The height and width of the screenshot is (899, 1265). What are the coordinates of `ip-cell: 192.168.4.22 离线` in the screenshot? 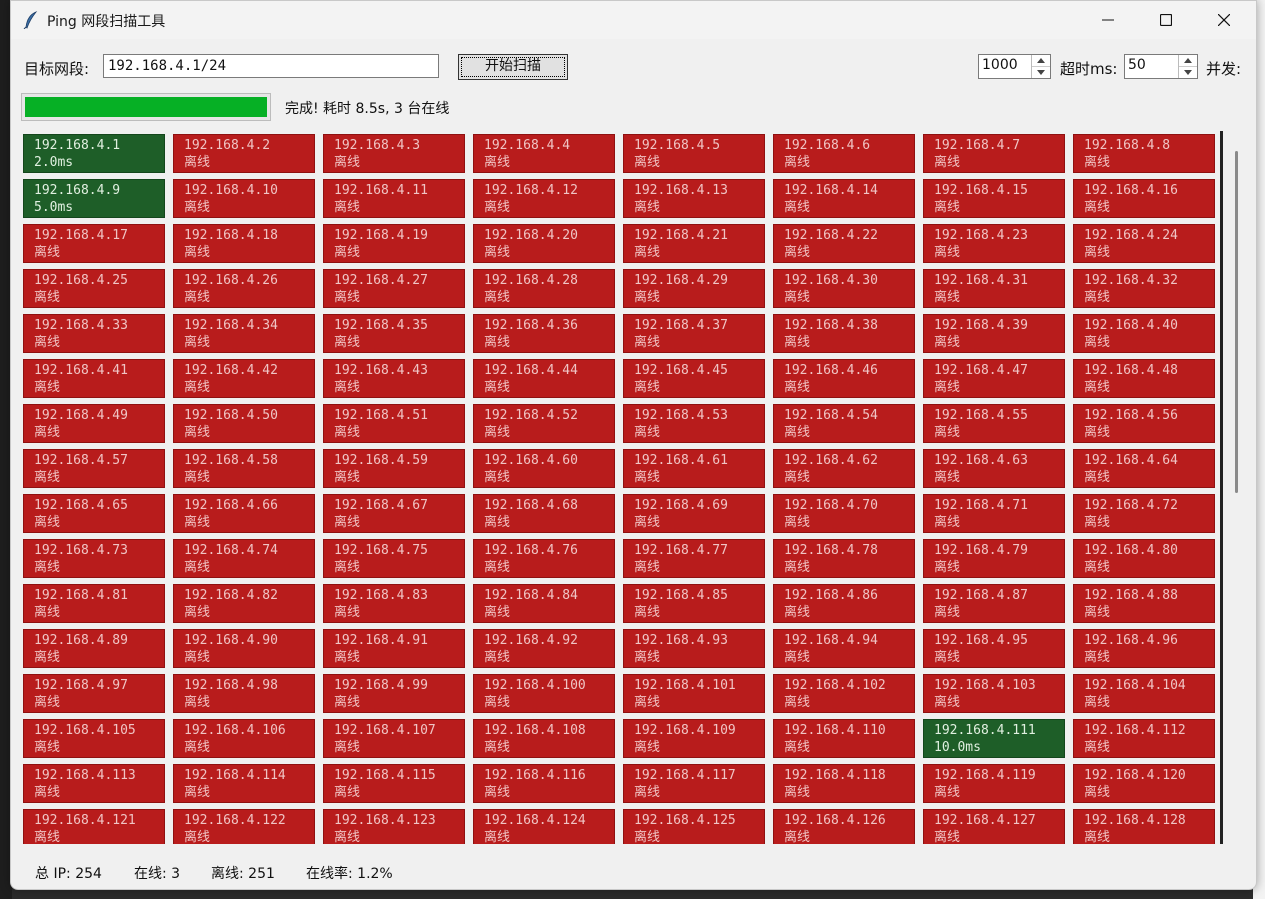 It's located at (844, 243).